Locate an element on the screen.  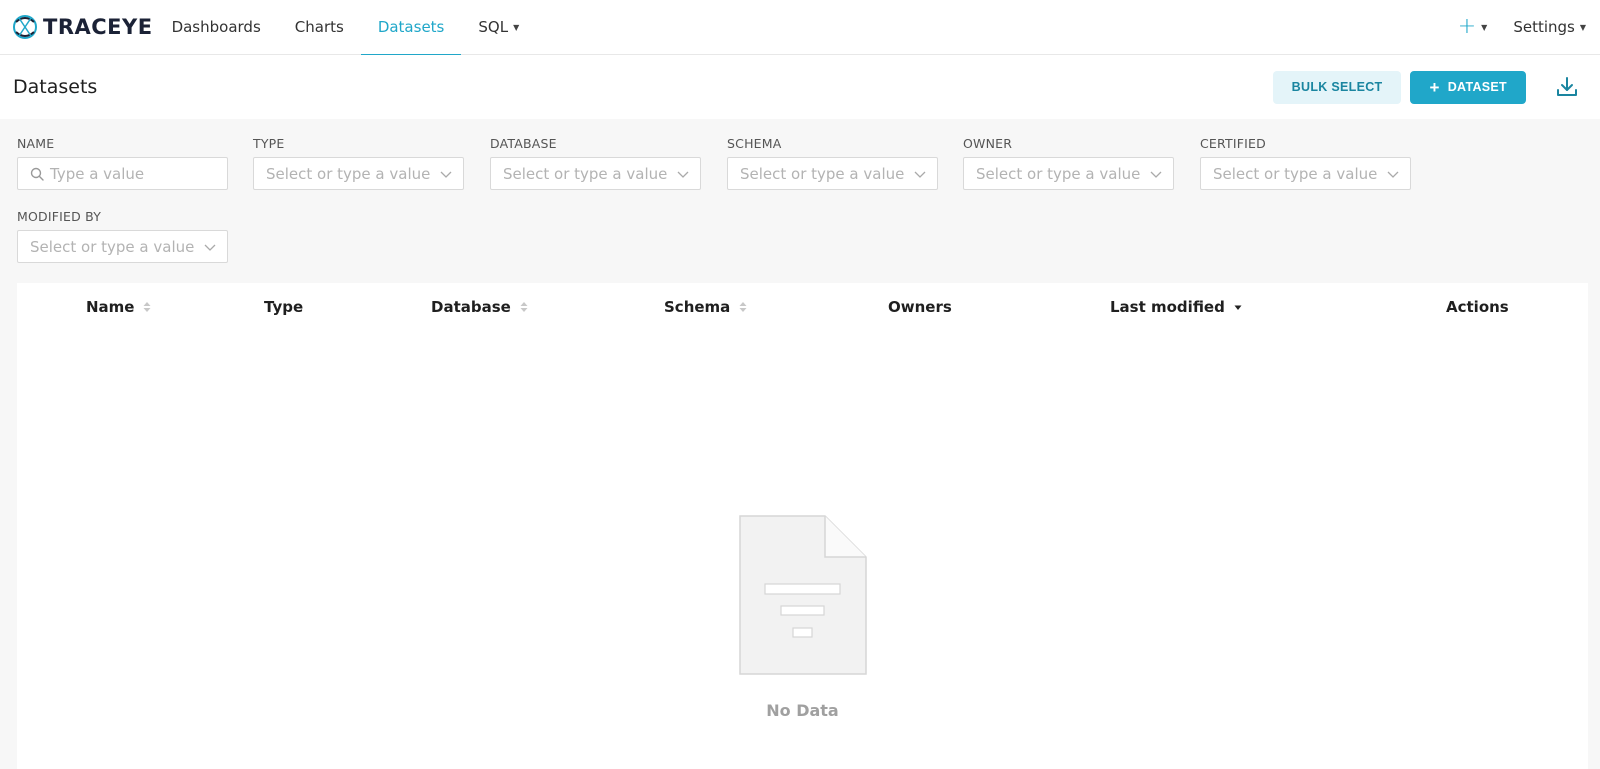
download-icon is located at coordinates (1567, 86).